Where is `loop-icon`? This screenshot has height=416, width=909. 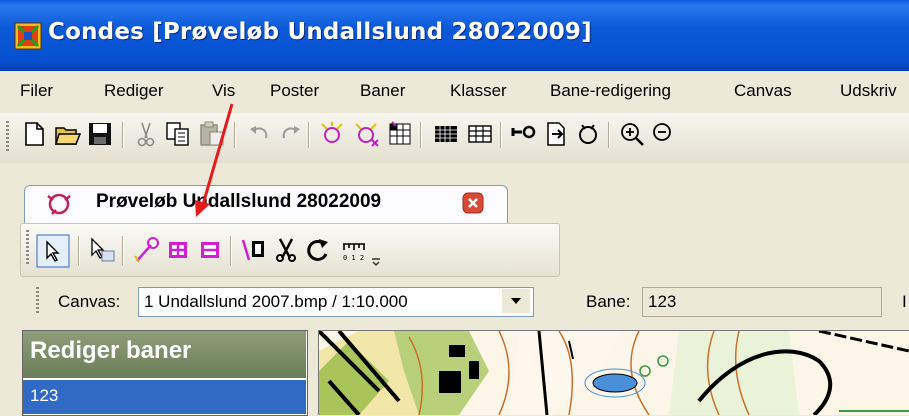 loop-icon is located at coordinates (588, 134).